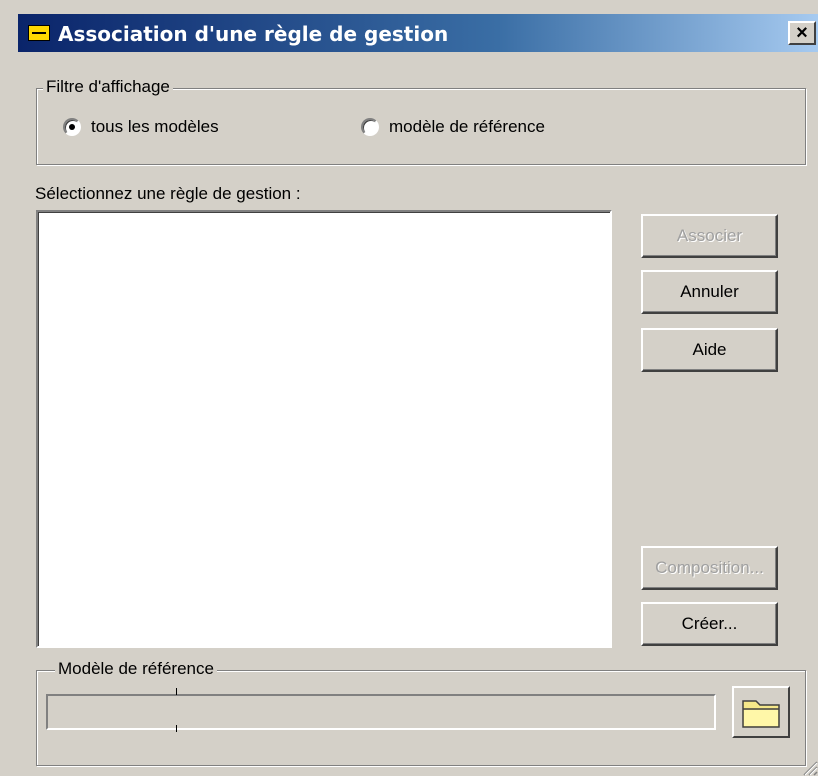  I want to click on resize-grip-icon, so click(808, 766).